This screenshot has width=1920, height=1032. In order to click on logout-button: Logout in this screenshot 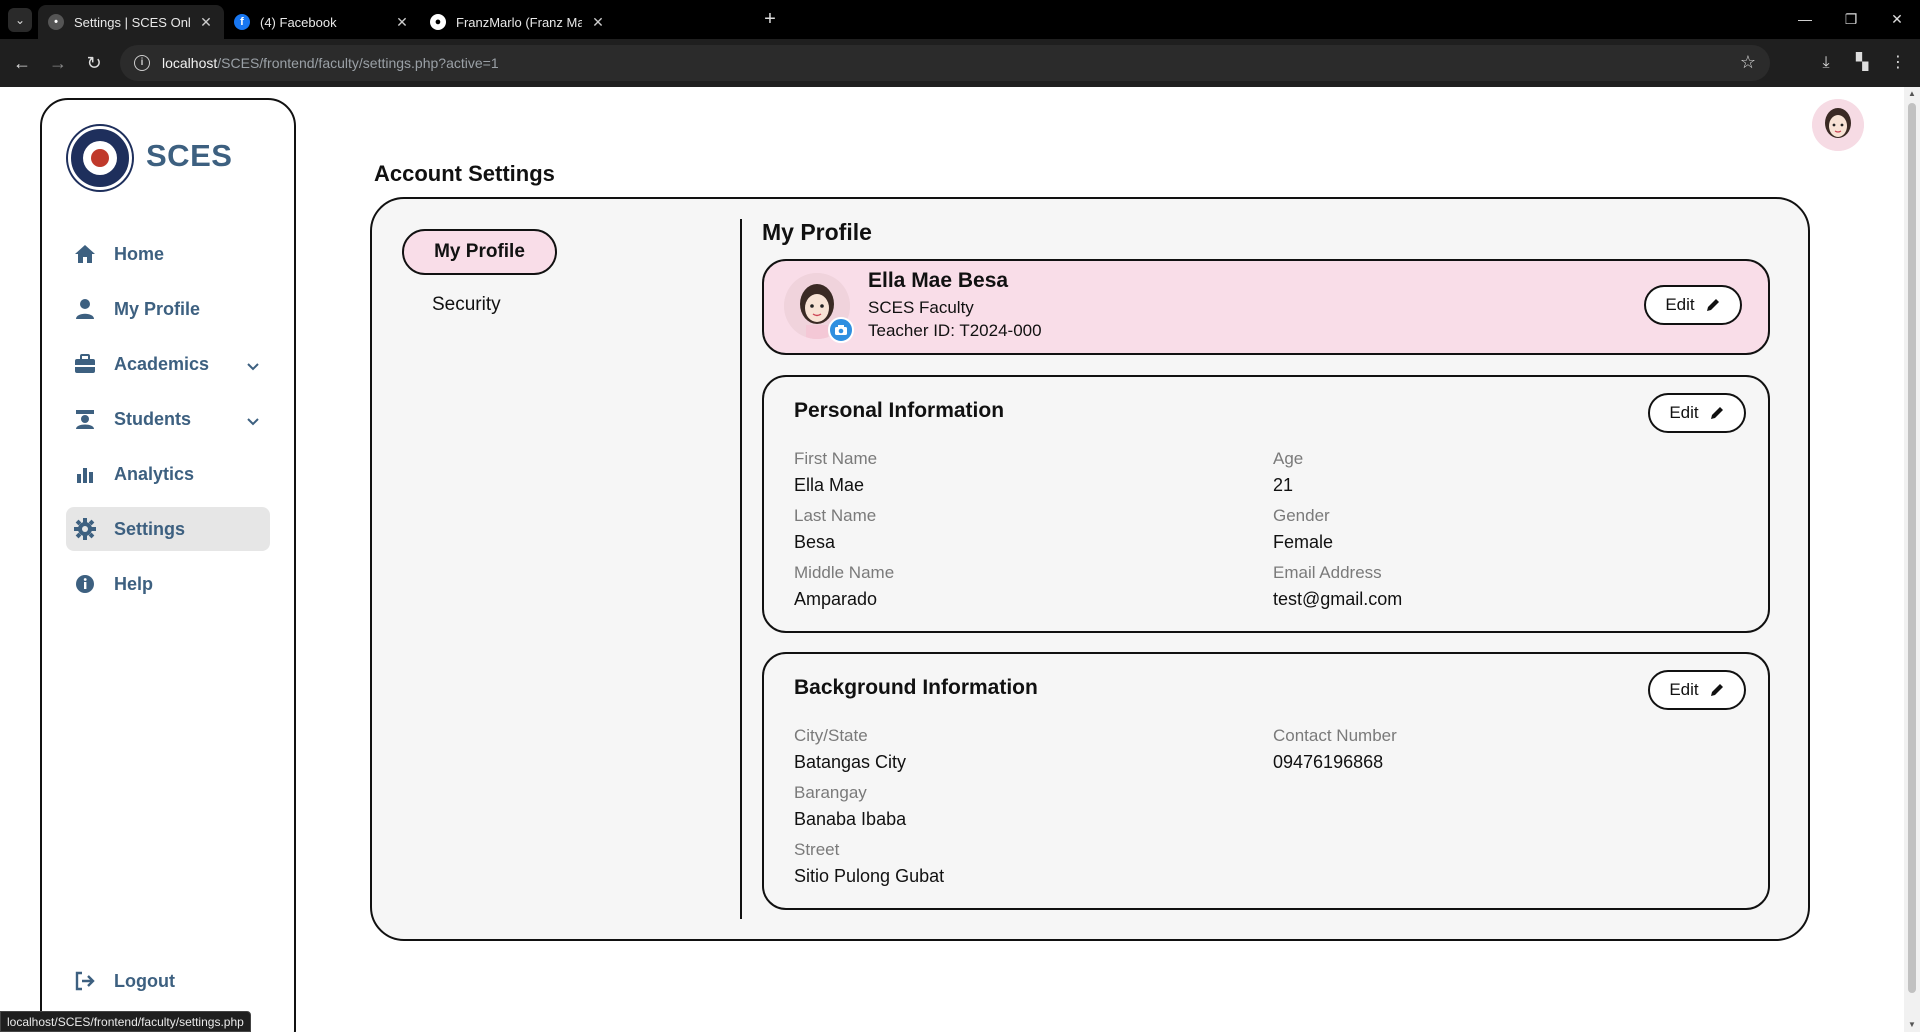, I will do `click(168, 981)`.